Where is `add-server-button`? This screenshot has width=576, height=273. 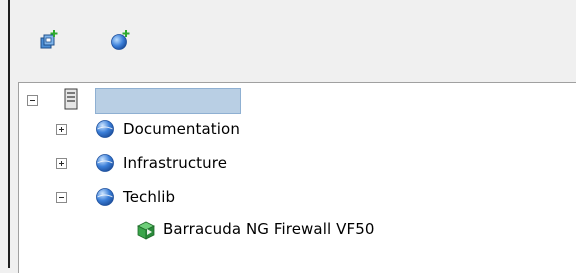
add-server-button is located at coordinates (49, 42).